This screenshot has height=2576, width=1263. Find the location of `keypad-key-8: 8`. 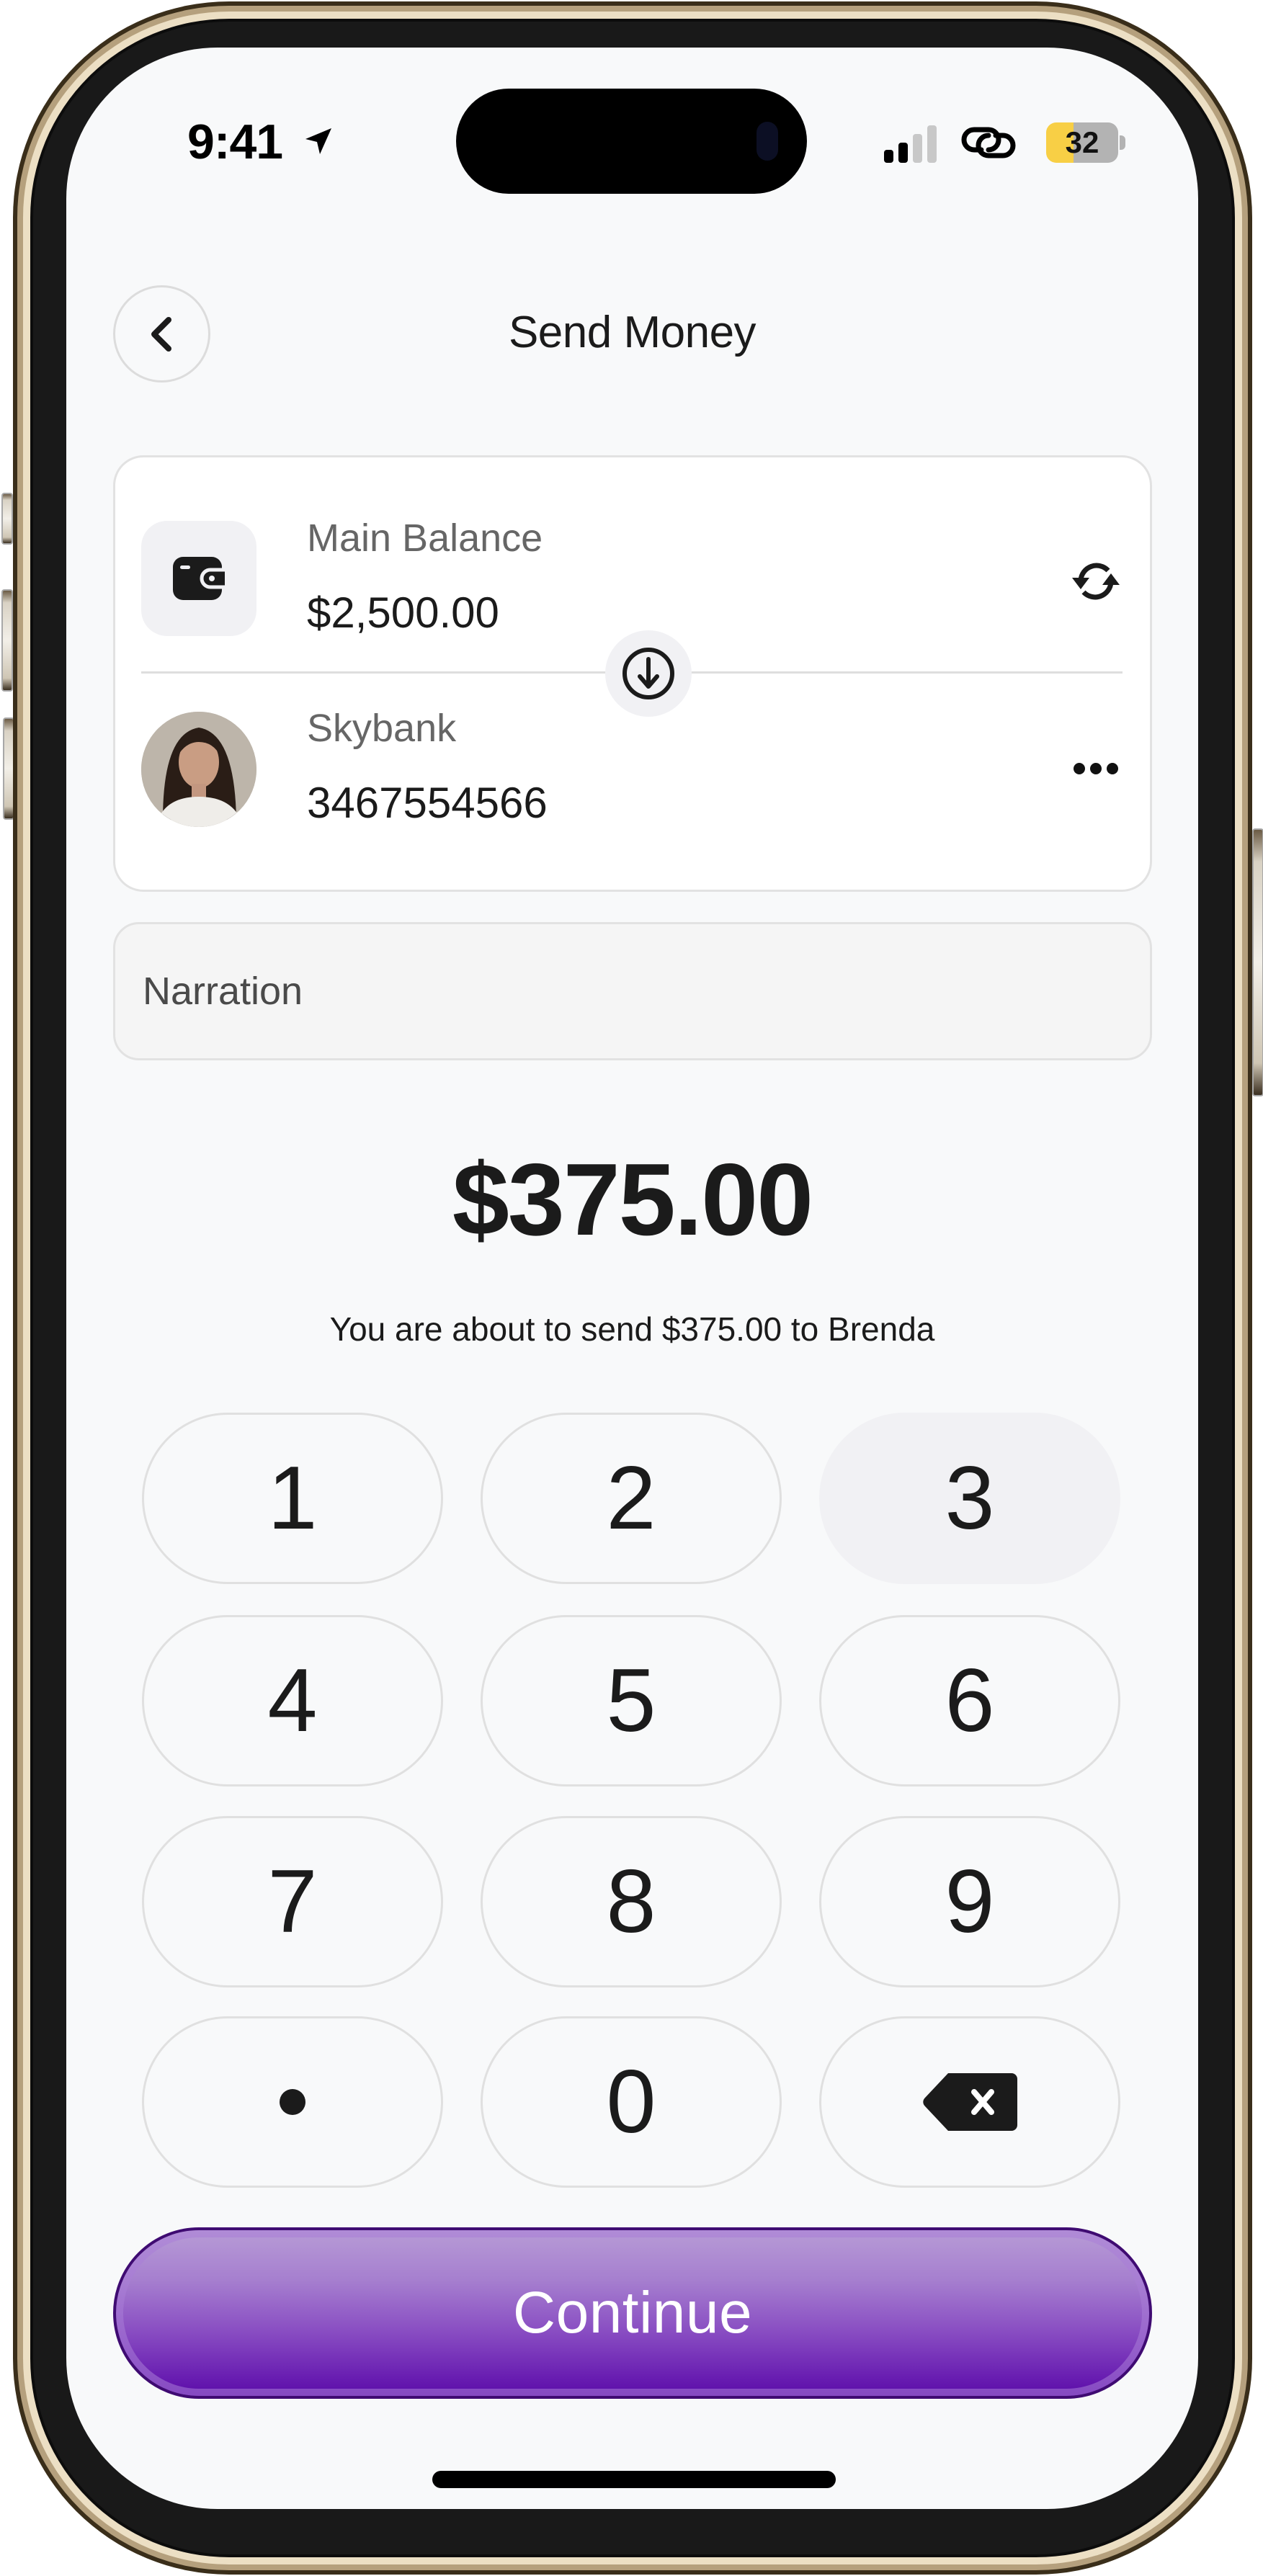

keypad-key-8: 8 is located at coordinates (632, 1901).